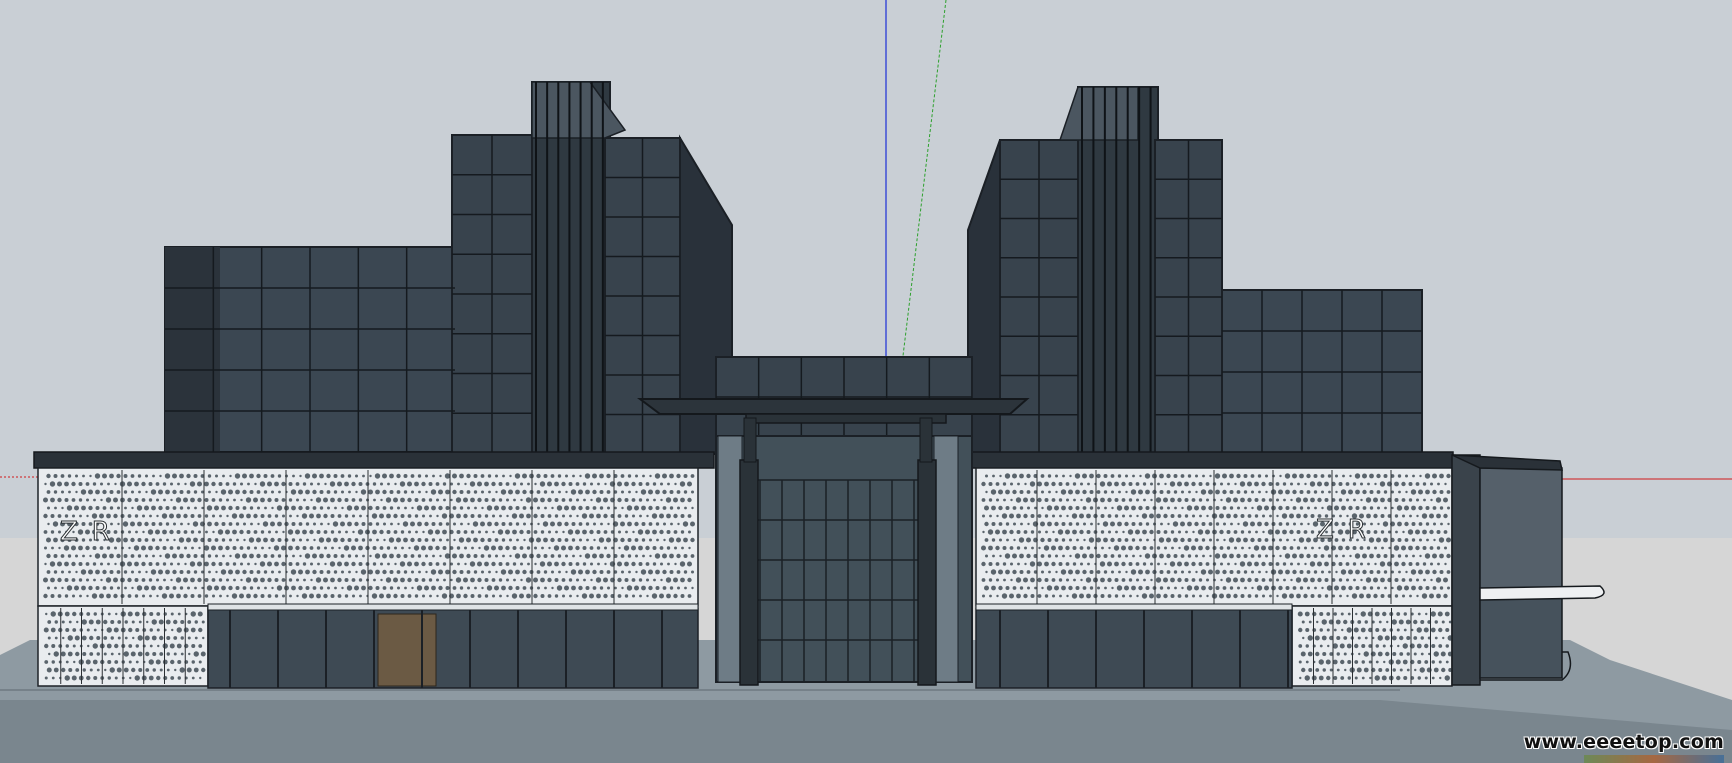 This screenshot has width=1732, height=763. I want to click on storefront-canopy-left, so click(453, 607).